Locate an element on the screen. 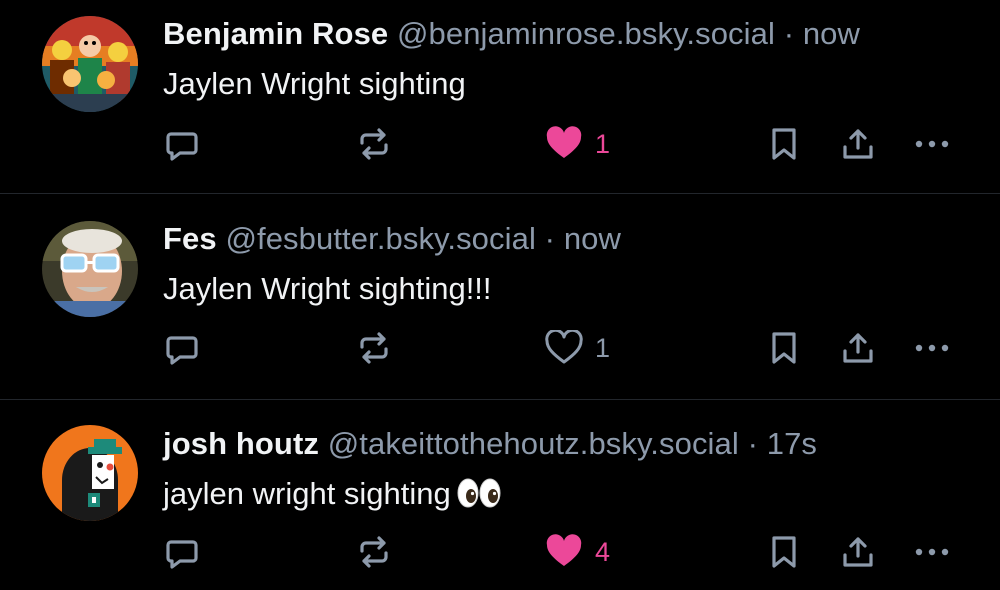 The height and width of the screenshot is (590, 1000). post-actions: 4 is located at coordinates (500, 552).